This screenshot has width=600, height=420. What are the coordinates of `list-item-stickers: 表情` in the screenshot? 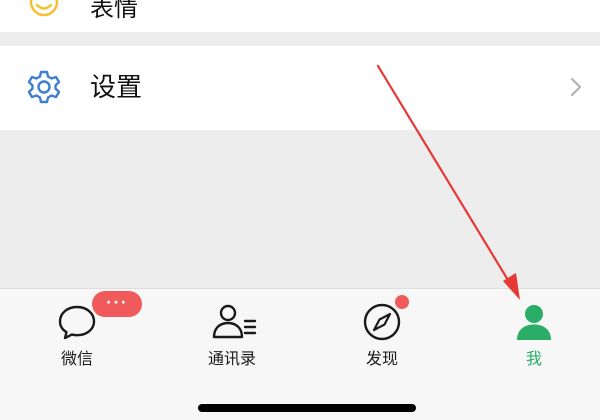 It's located at (300, 16).